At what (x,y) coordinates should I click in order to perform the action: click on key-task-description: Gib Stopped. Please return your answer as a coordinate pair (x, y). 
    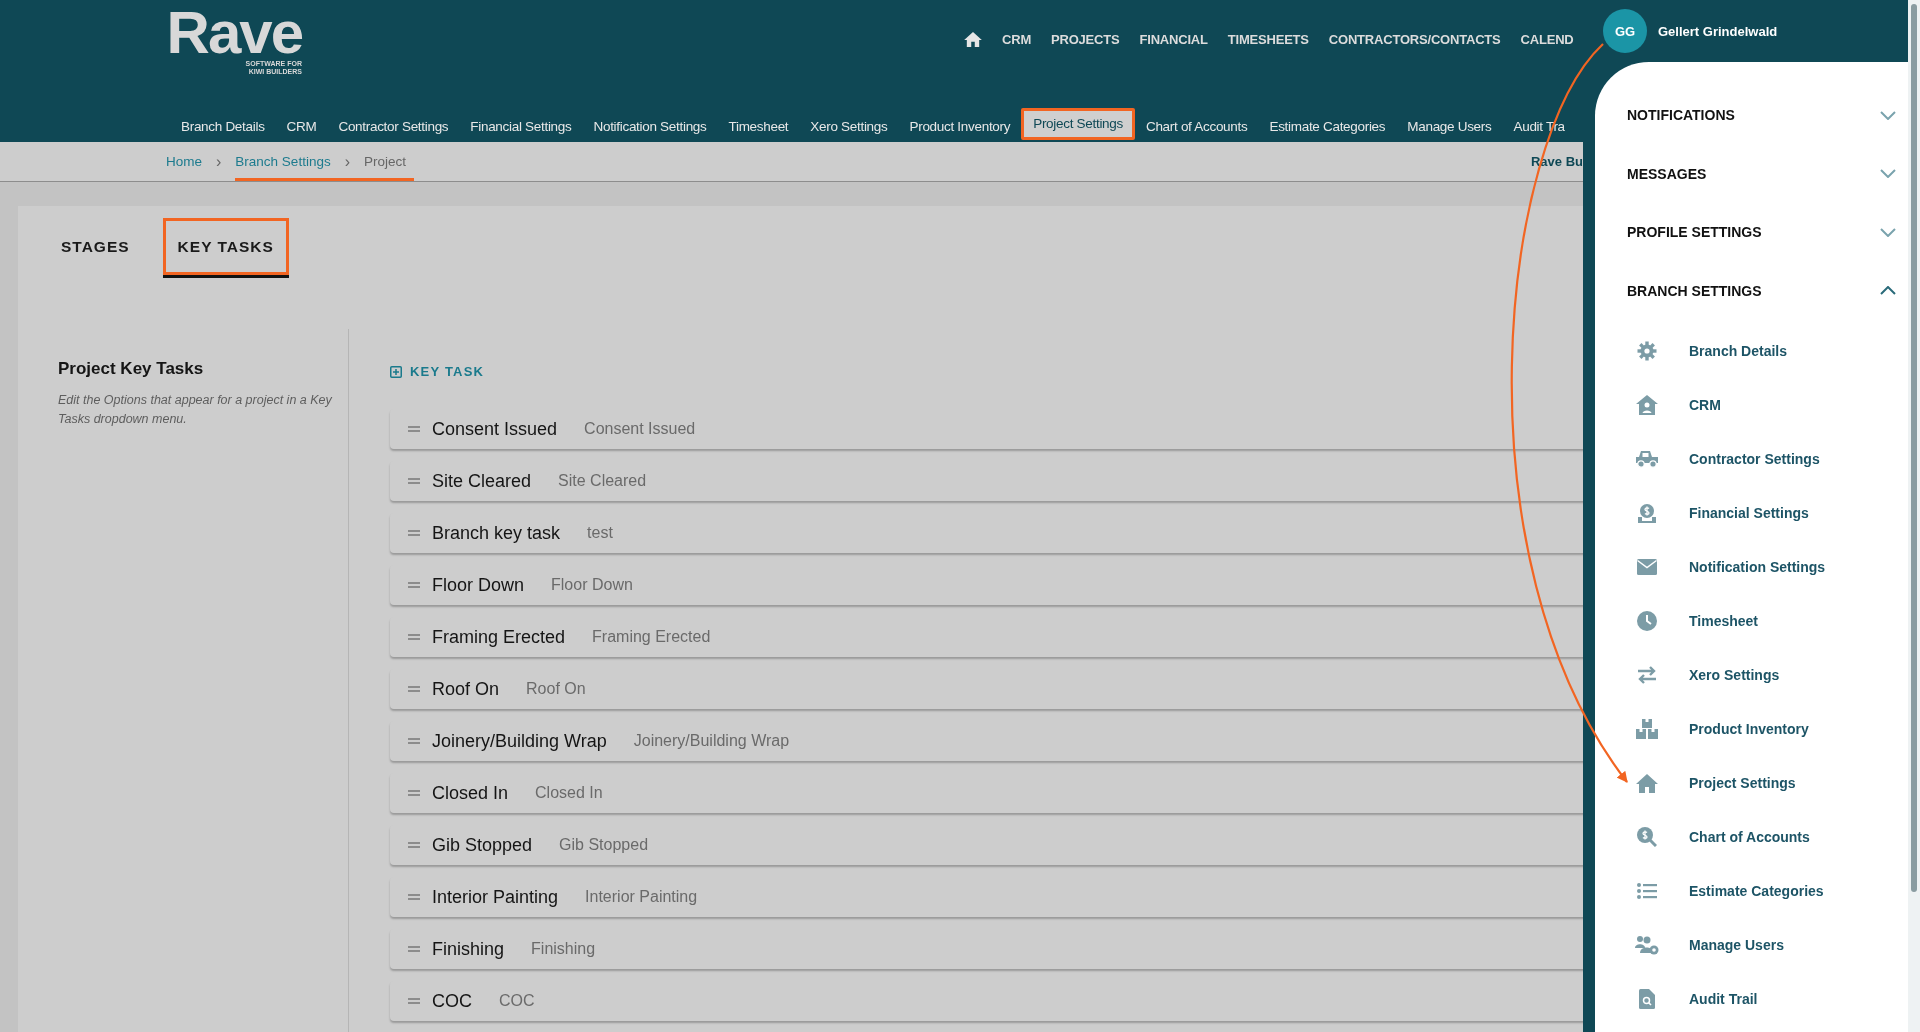
    Looking at the image, I should click on (604, 845).